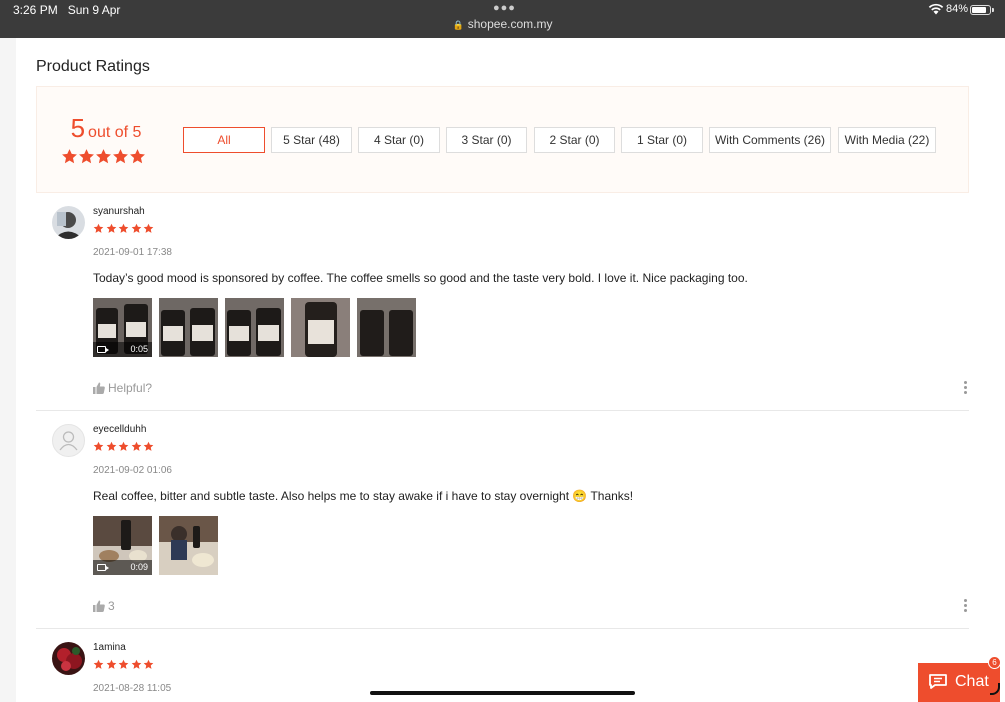 The height and width of the screenshot is (702, 1005). Describe the element at coordinates (574, 140) in the screenshot. I see `filter-2-star: 2 Star (0)` at that location.